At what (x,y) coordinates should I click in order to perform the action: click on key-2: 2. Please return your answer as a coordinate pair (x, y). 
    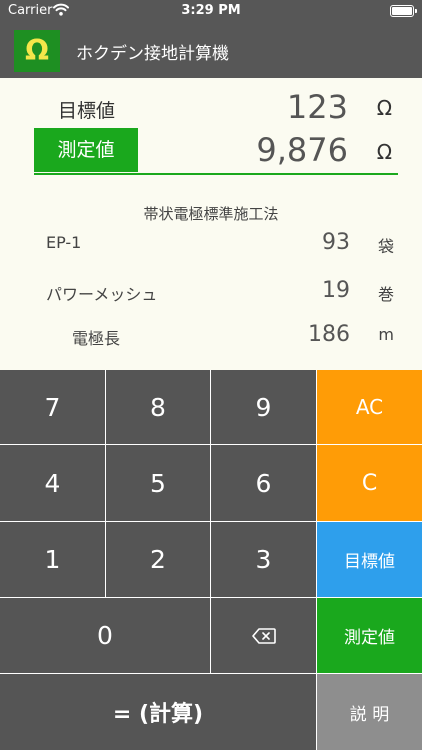
    Looking at the image, I should click on (158, 559).